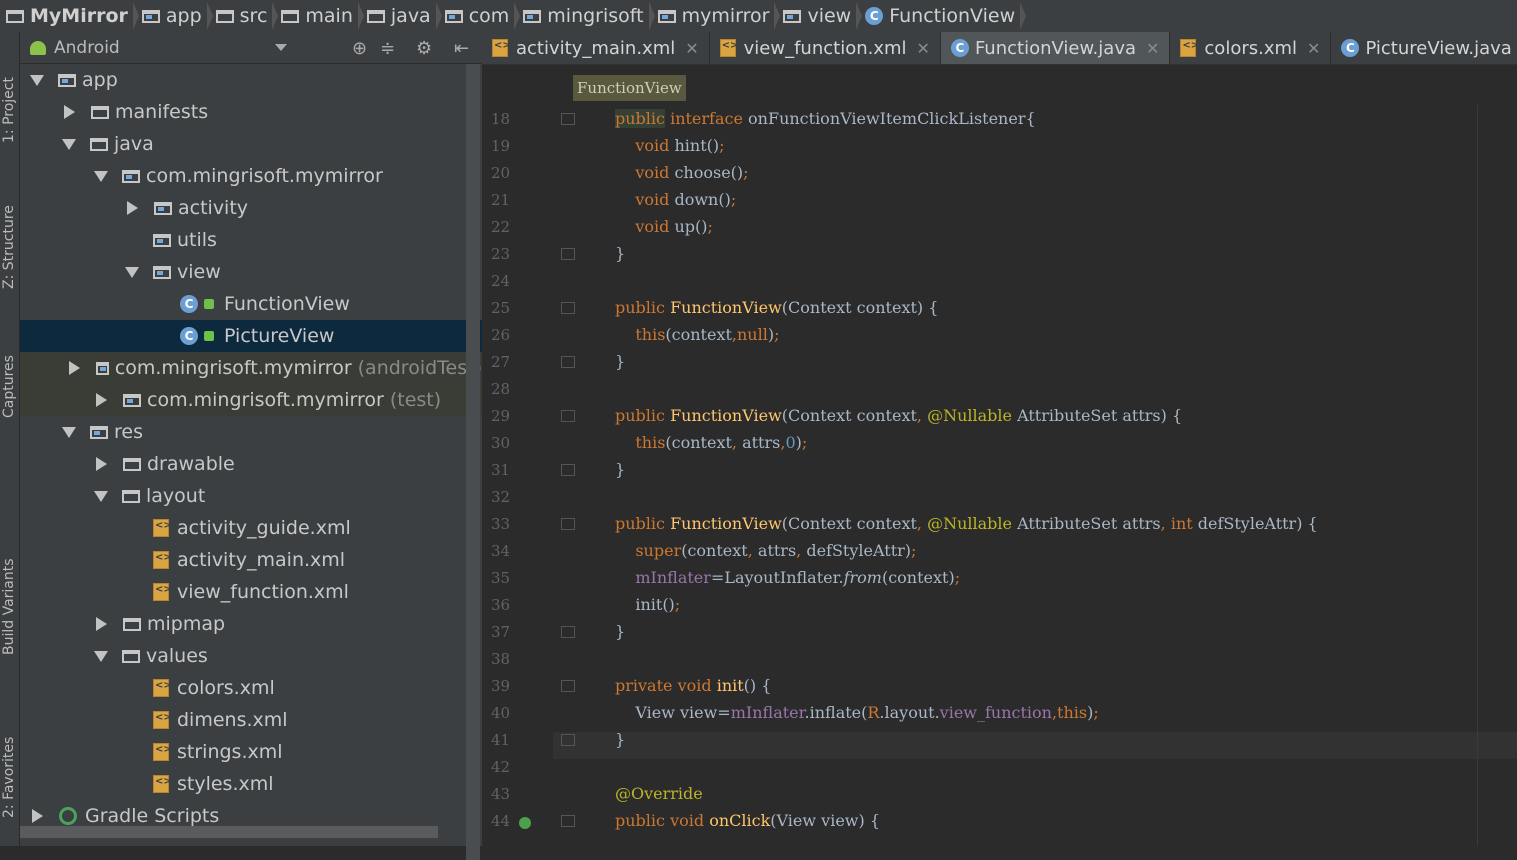 The image size is (1517, 860). I want to click on code-line: private void init() {, so click(693, 685).